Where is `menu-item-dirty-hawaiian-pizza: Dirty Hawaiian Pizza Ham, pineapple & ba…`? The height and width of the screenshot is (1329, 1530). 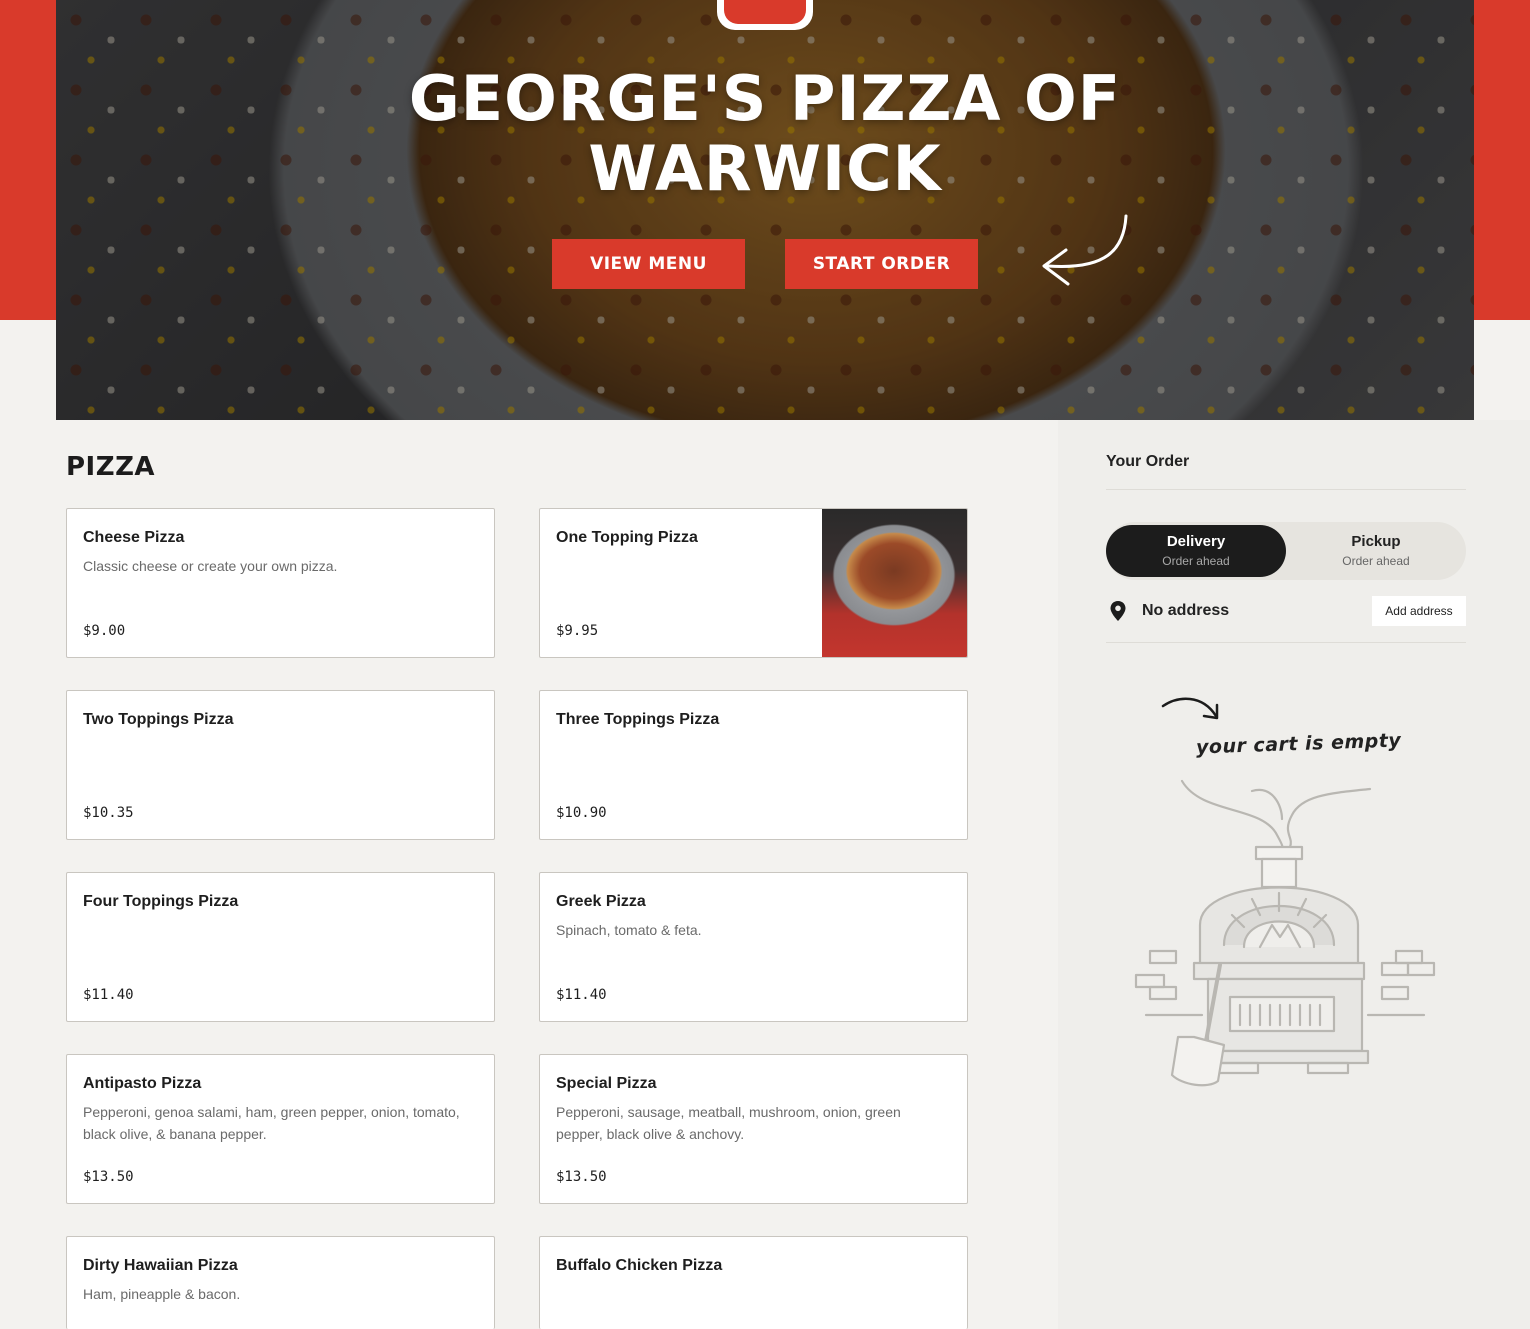 menu-item-dirty-hawaiian-pizza: Dirty Hawaiian Pizza Ham, pineapple & ba… is located at coordinates (280, 1282).